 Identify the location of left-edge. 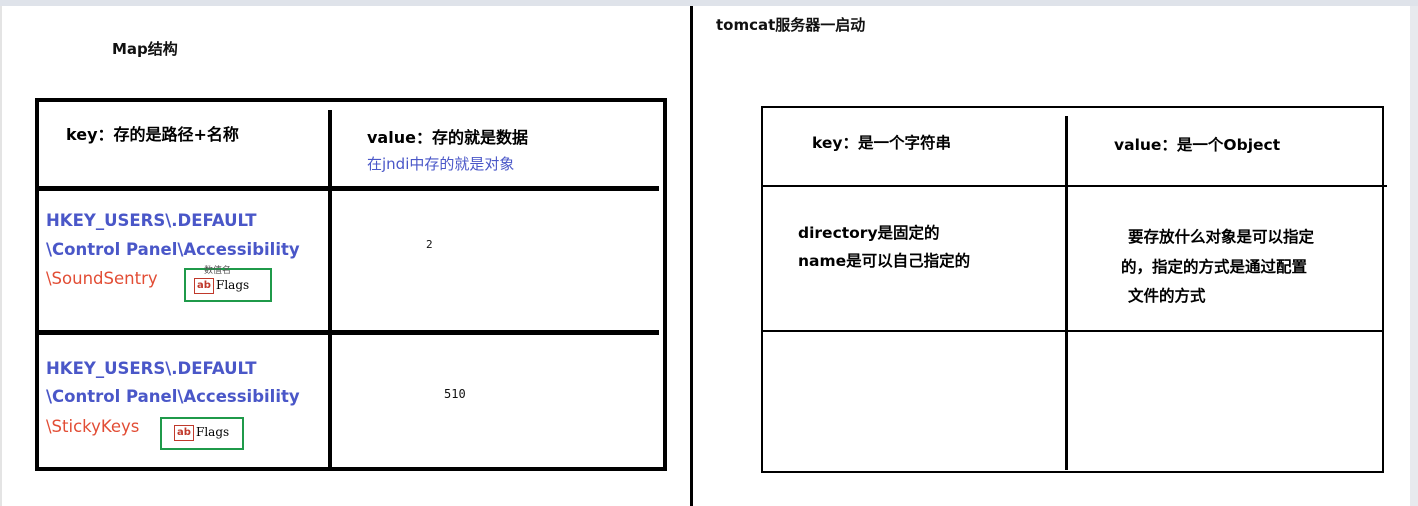
(1, 256).